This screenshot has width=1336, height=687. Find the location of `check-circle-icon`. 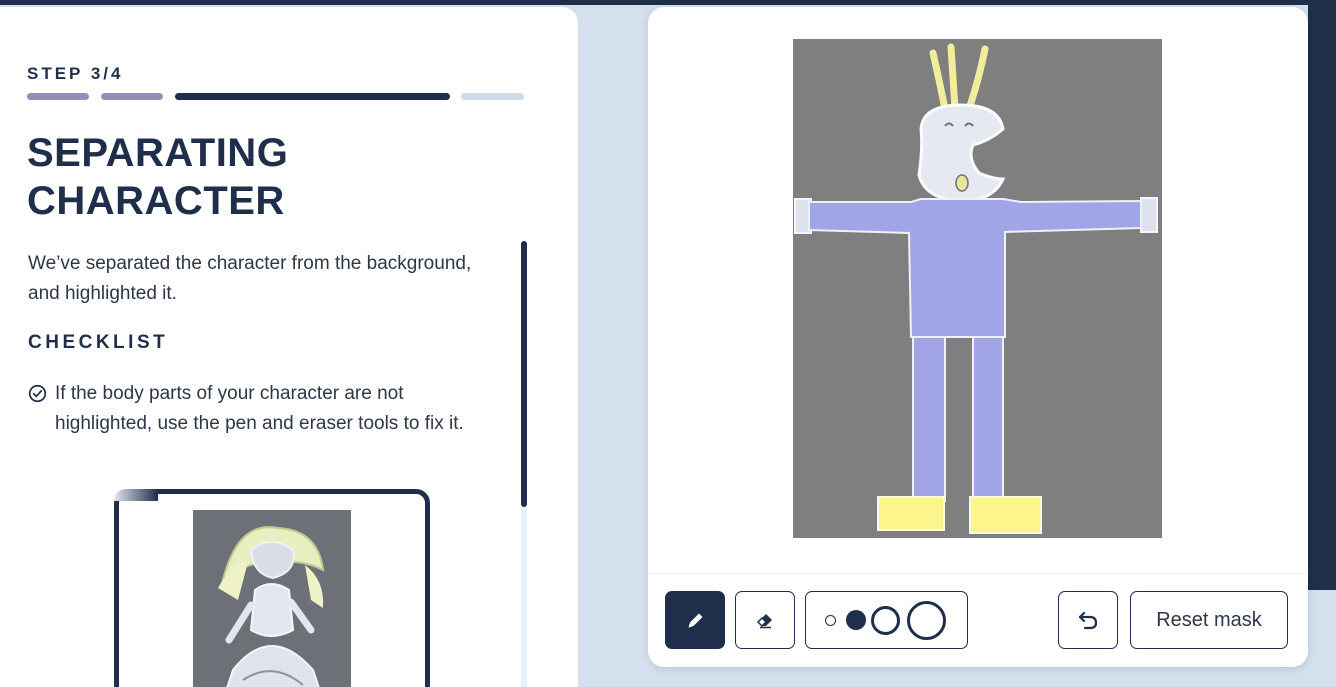

check-circle-icon is located at coordinates (37, 393).